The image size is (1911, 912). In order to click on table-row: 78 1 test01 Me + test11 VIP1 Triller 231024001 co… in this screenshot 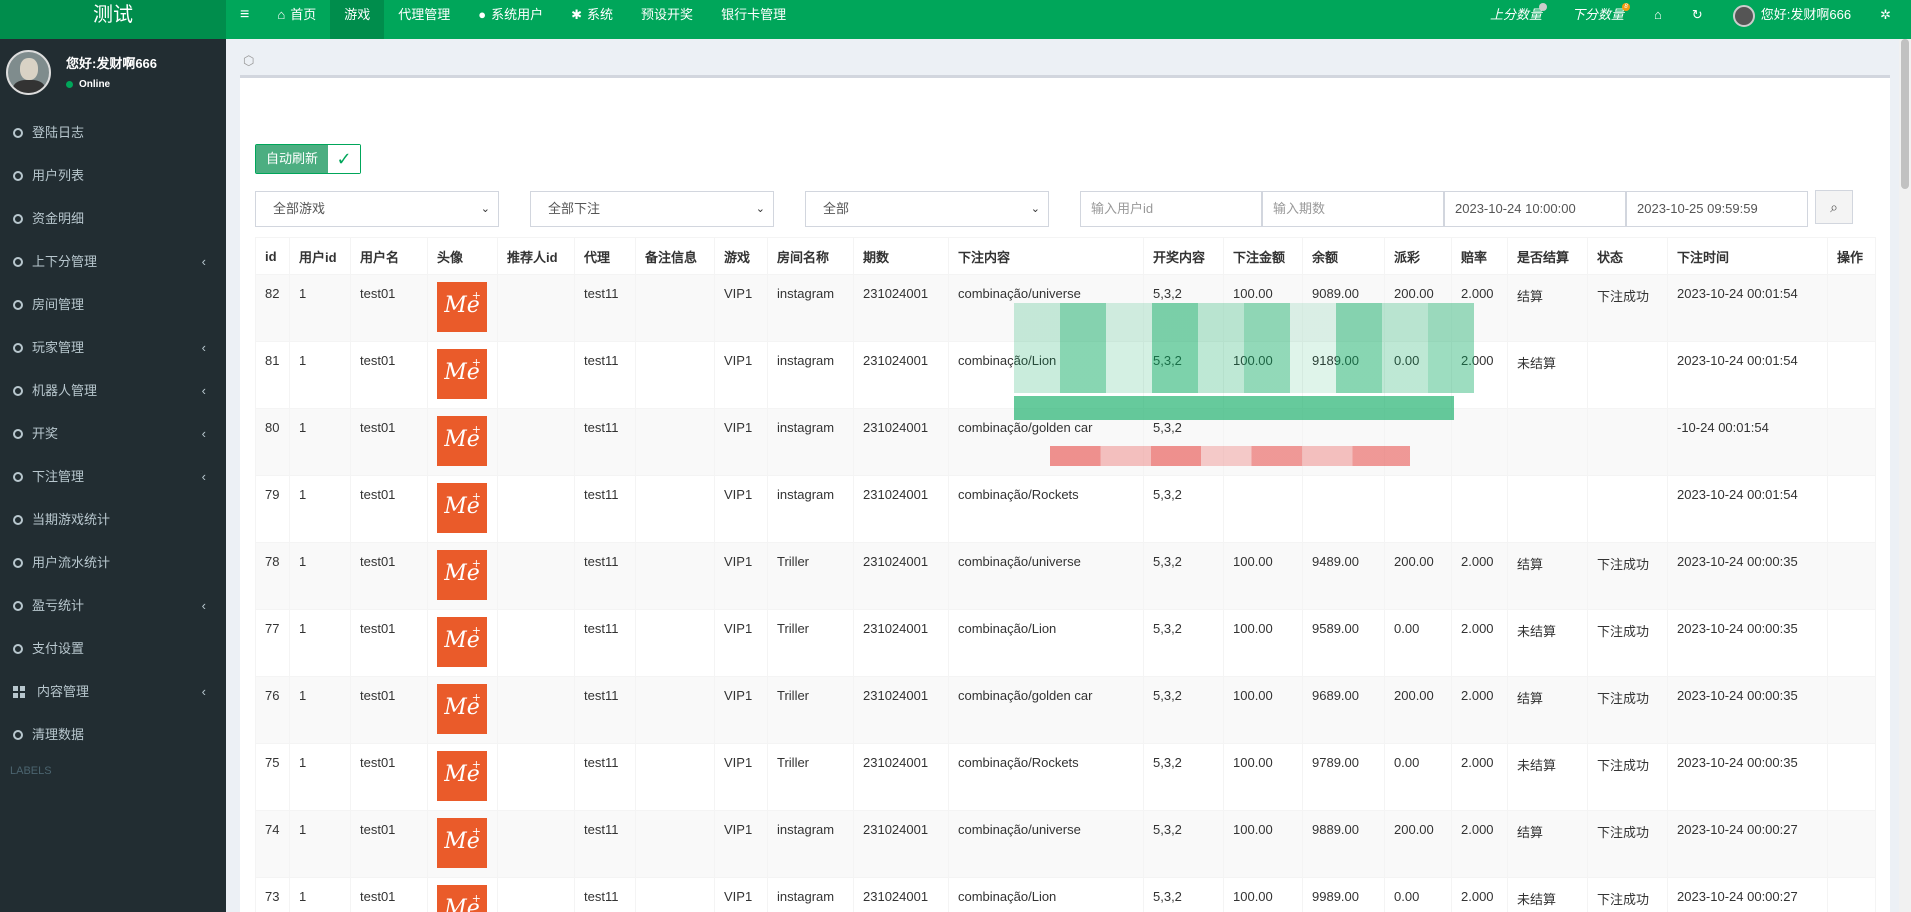, I will do `click(1065, 576)`.